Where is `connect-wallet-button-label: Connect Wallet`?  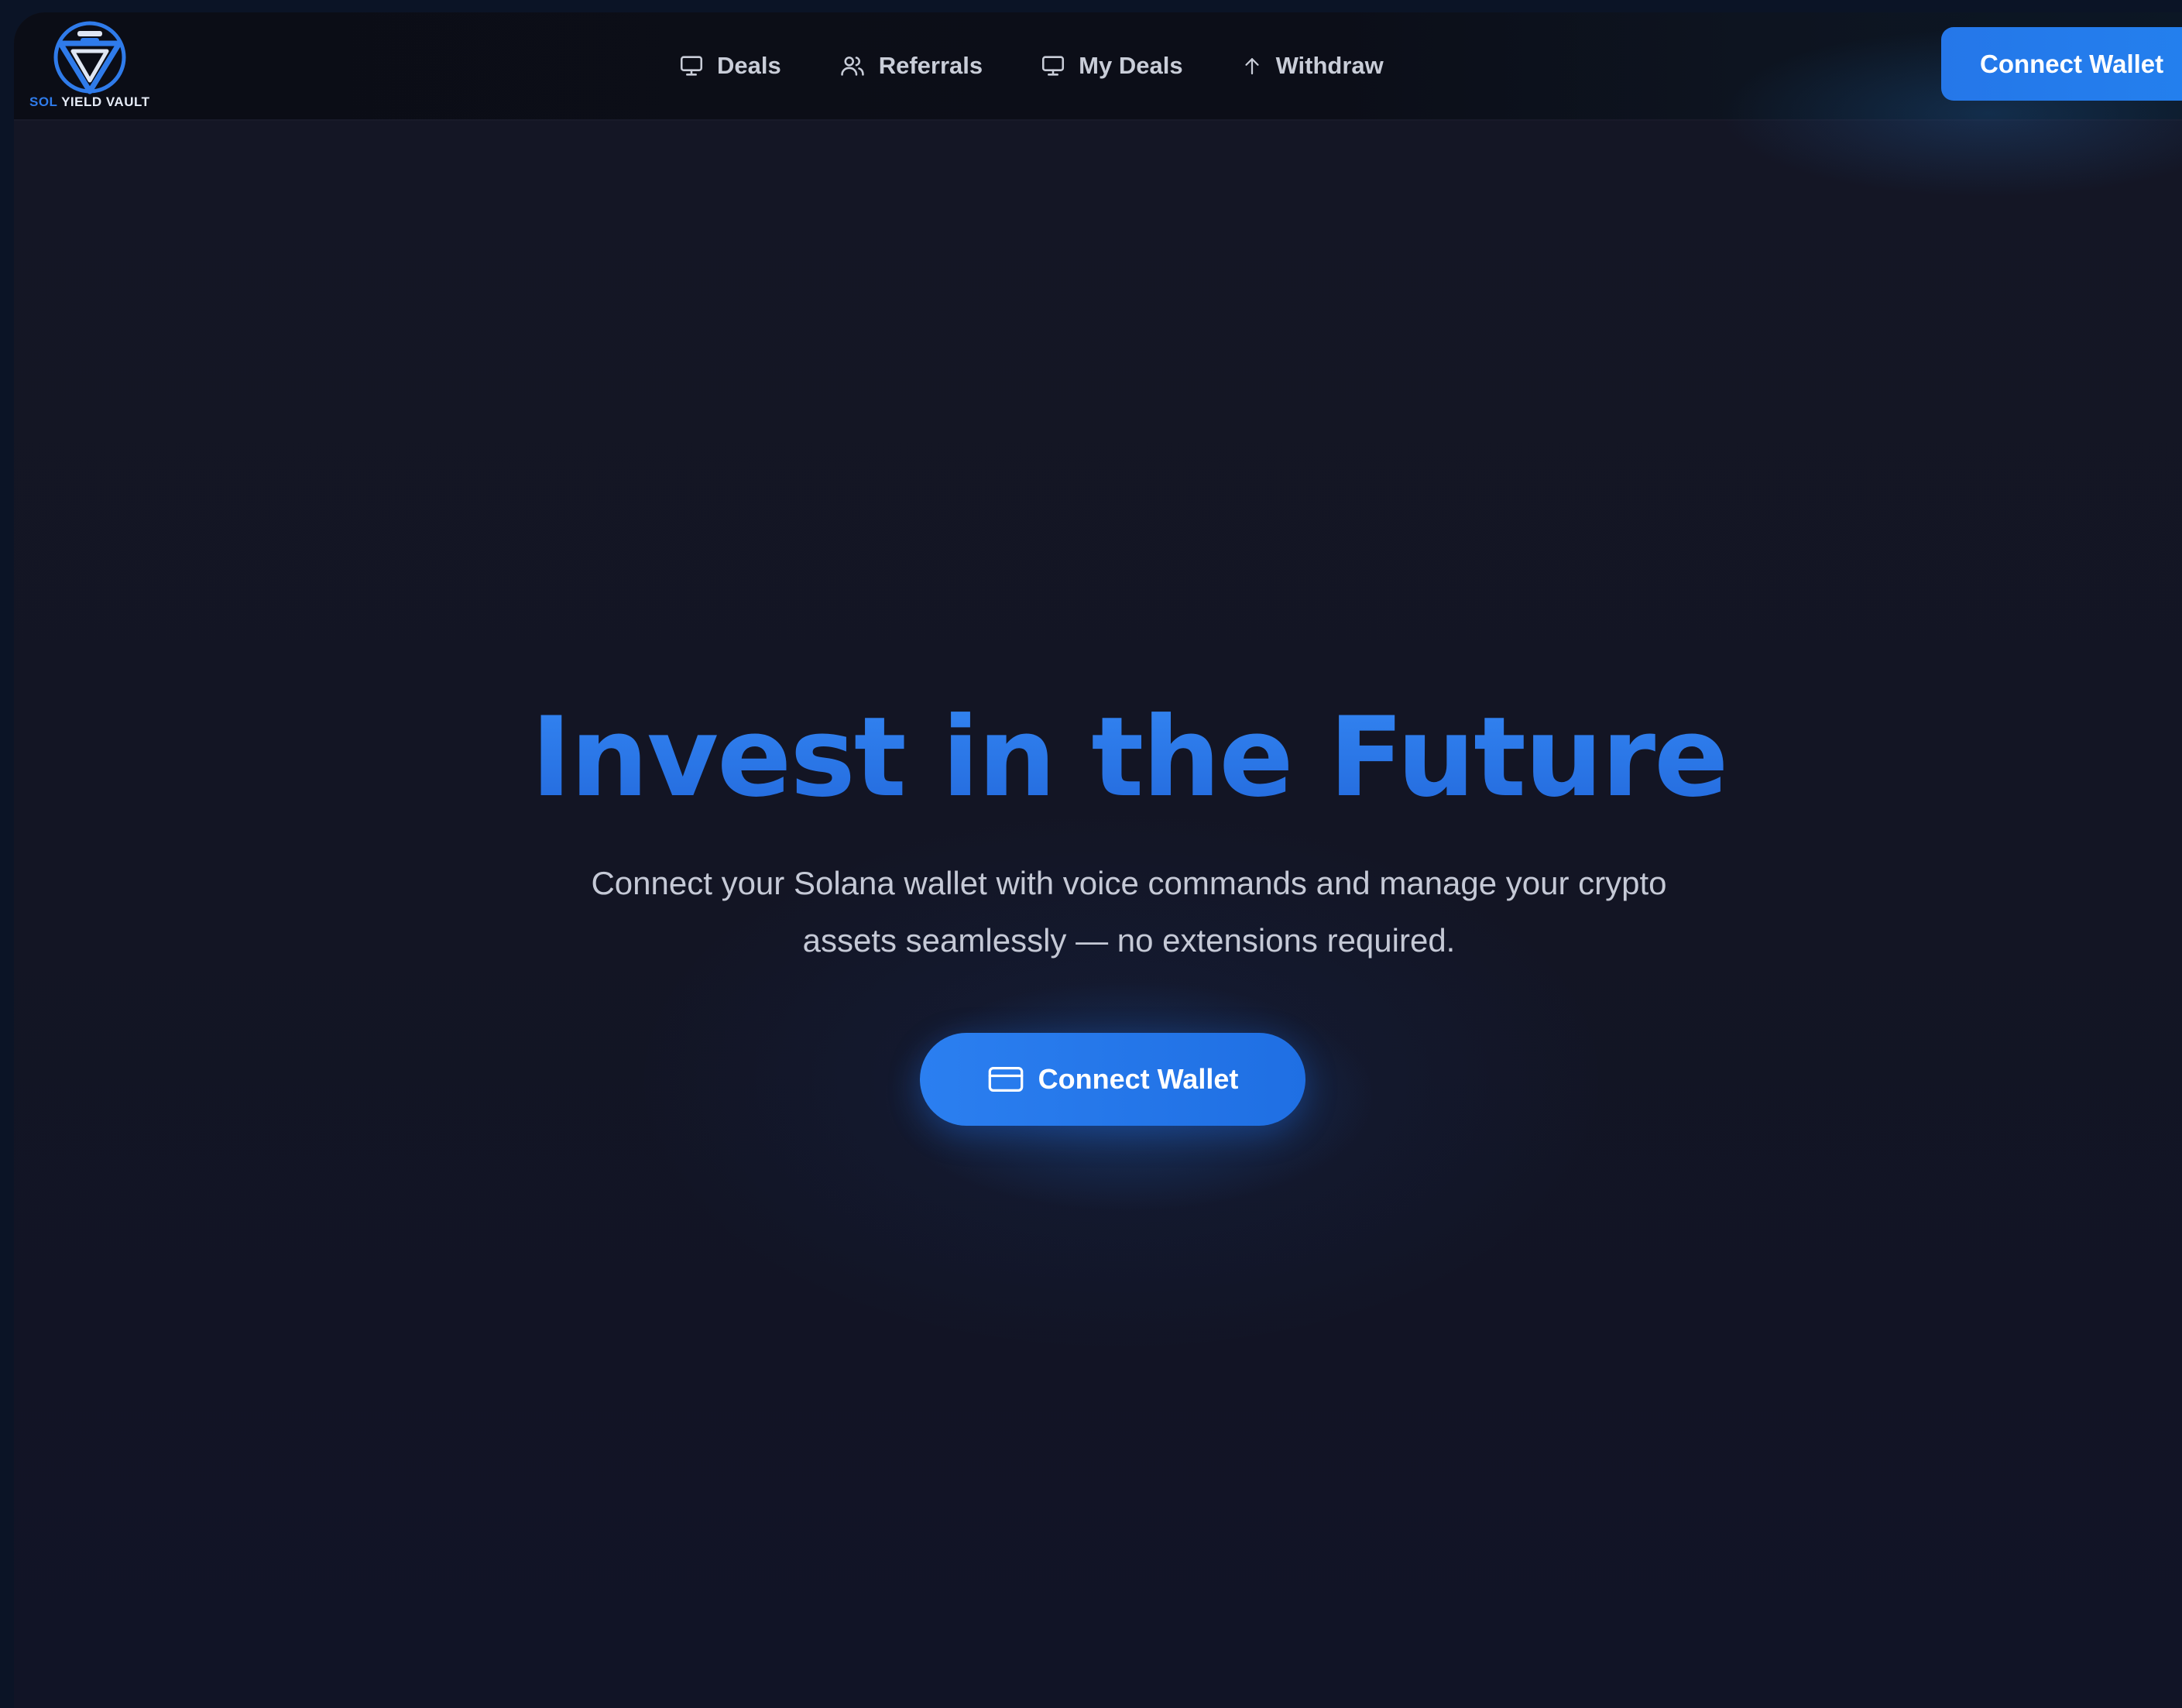 connect-wallet-button-label: Connect Wallet is located at coordinates (1138, 1079).